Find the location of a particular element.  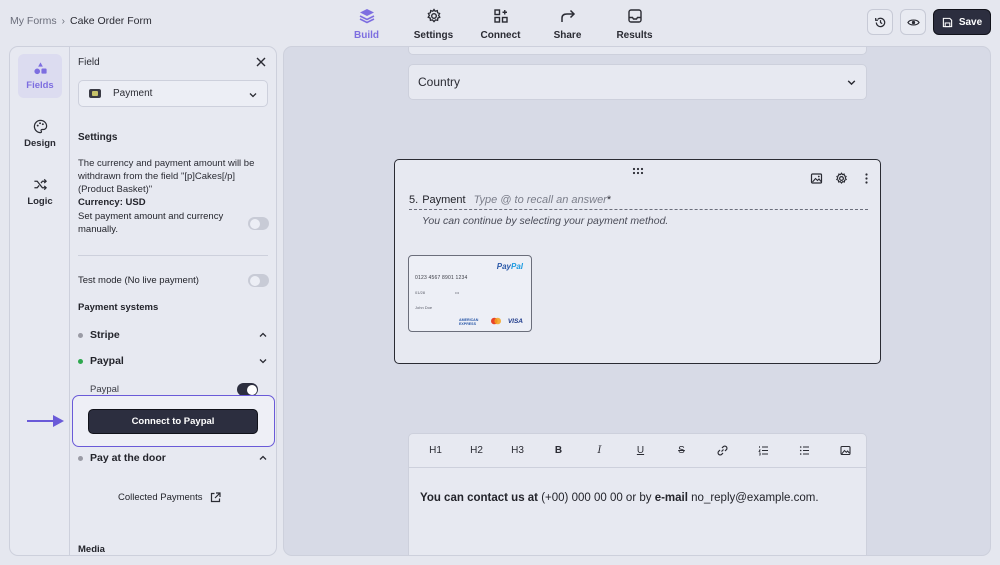

media-heading: Media is located at coordinates (91, 549).